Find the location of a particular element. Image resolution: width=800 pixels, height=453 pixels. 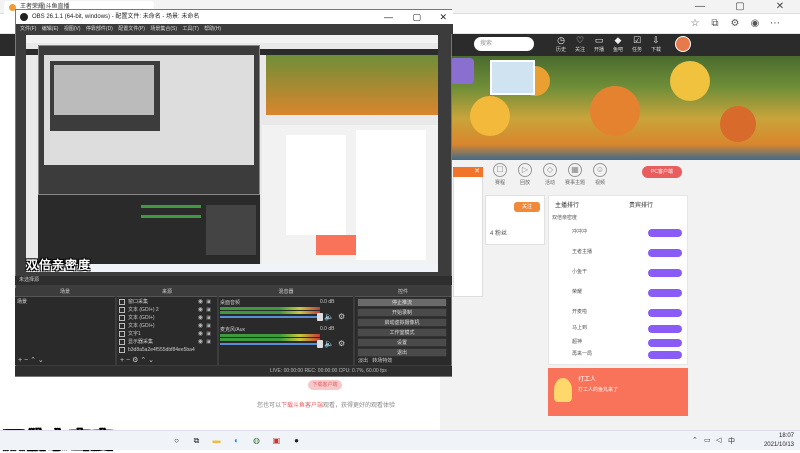

chrome-icon: ◍ is located at coordinates (256, 440).